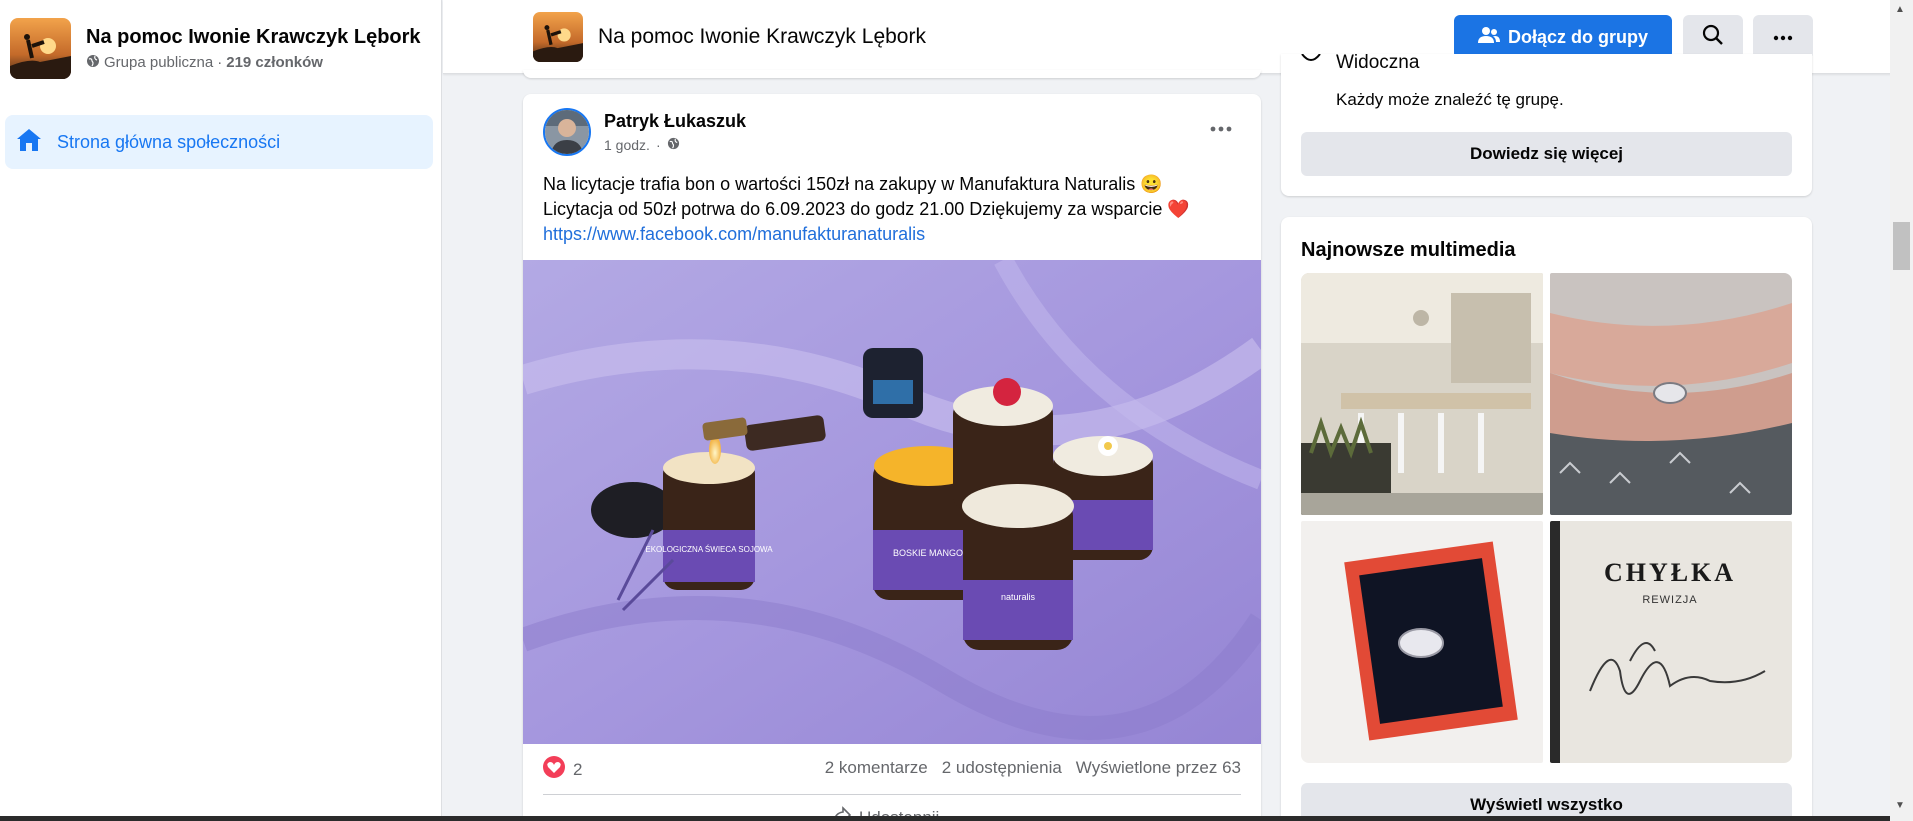 The width and height of the screenshot is (1913, 821). Describe the element at coordinates (1671, 394) in the screenshot. I see `media-tile-ring-hand` at that location.